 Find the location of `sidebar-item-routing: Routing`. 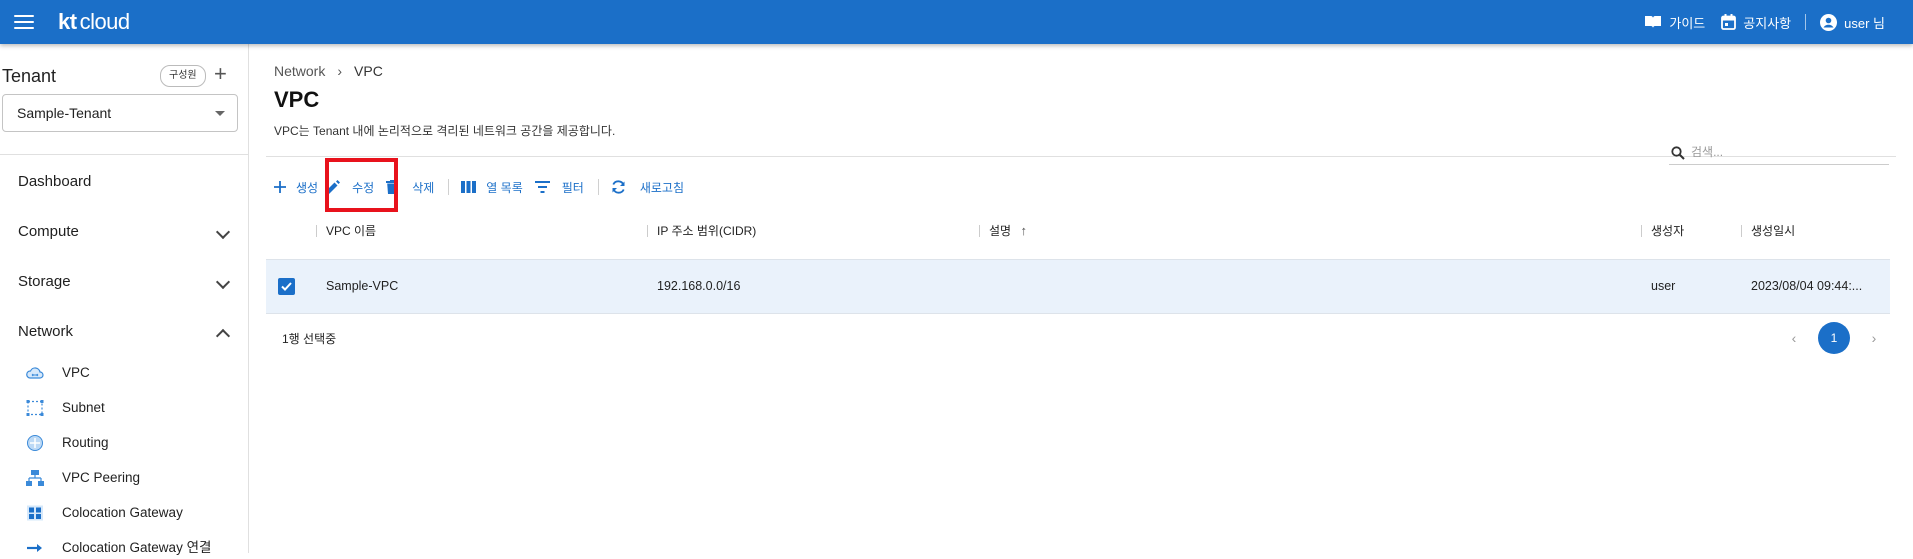

sidebar-item-routing: Routing is located at coordinates (131, 443).